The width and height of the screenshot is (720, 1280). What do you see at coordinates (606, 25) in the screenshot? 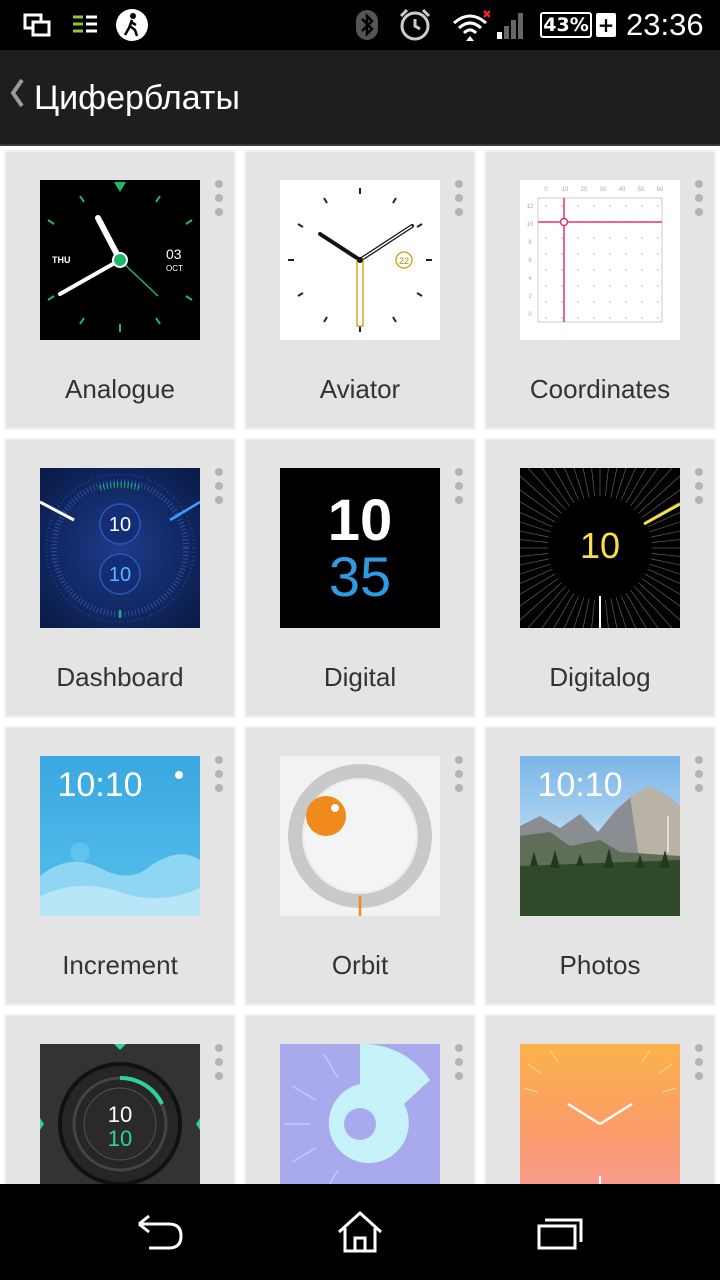
I see `charging-icon: +` at bounding box center [606, 25].